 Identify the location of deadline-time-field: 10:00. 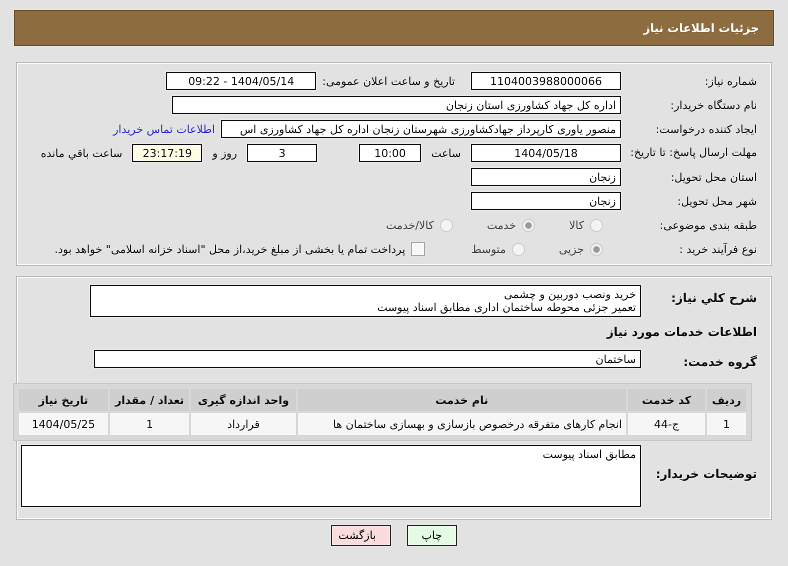
(390, 153).